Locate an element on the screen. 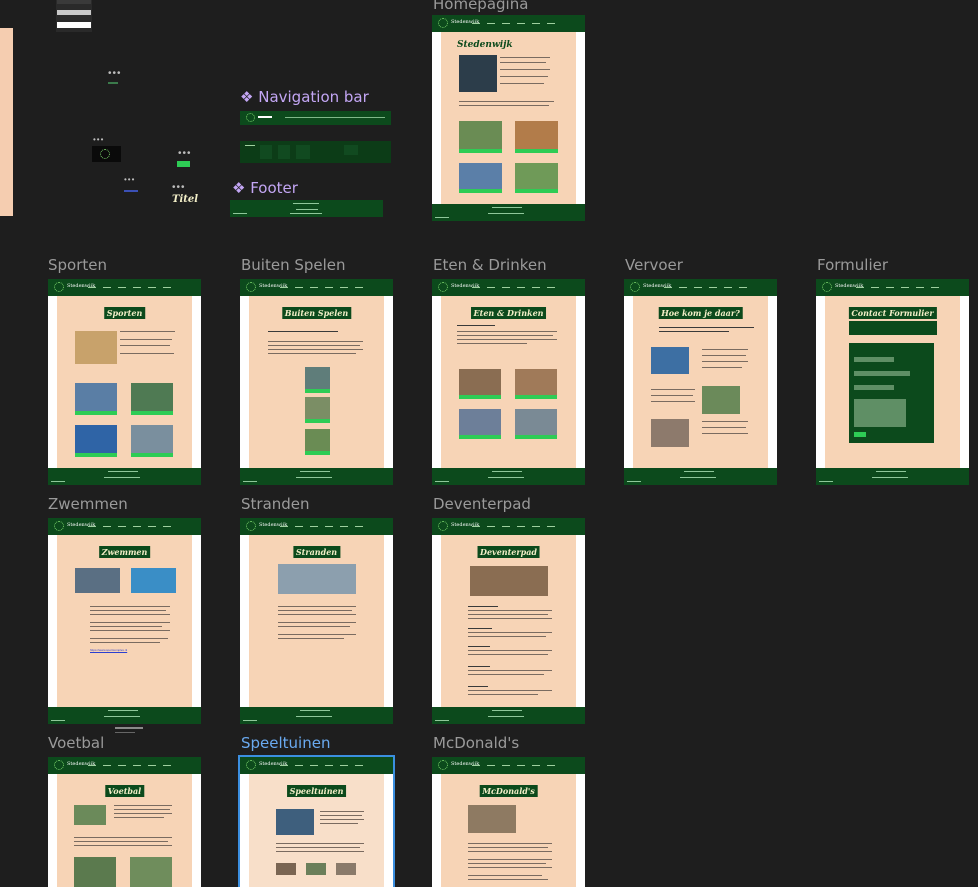 This screenshot has height=887, width=978. navigation-dropdowns is located at coordinates (315, 152).